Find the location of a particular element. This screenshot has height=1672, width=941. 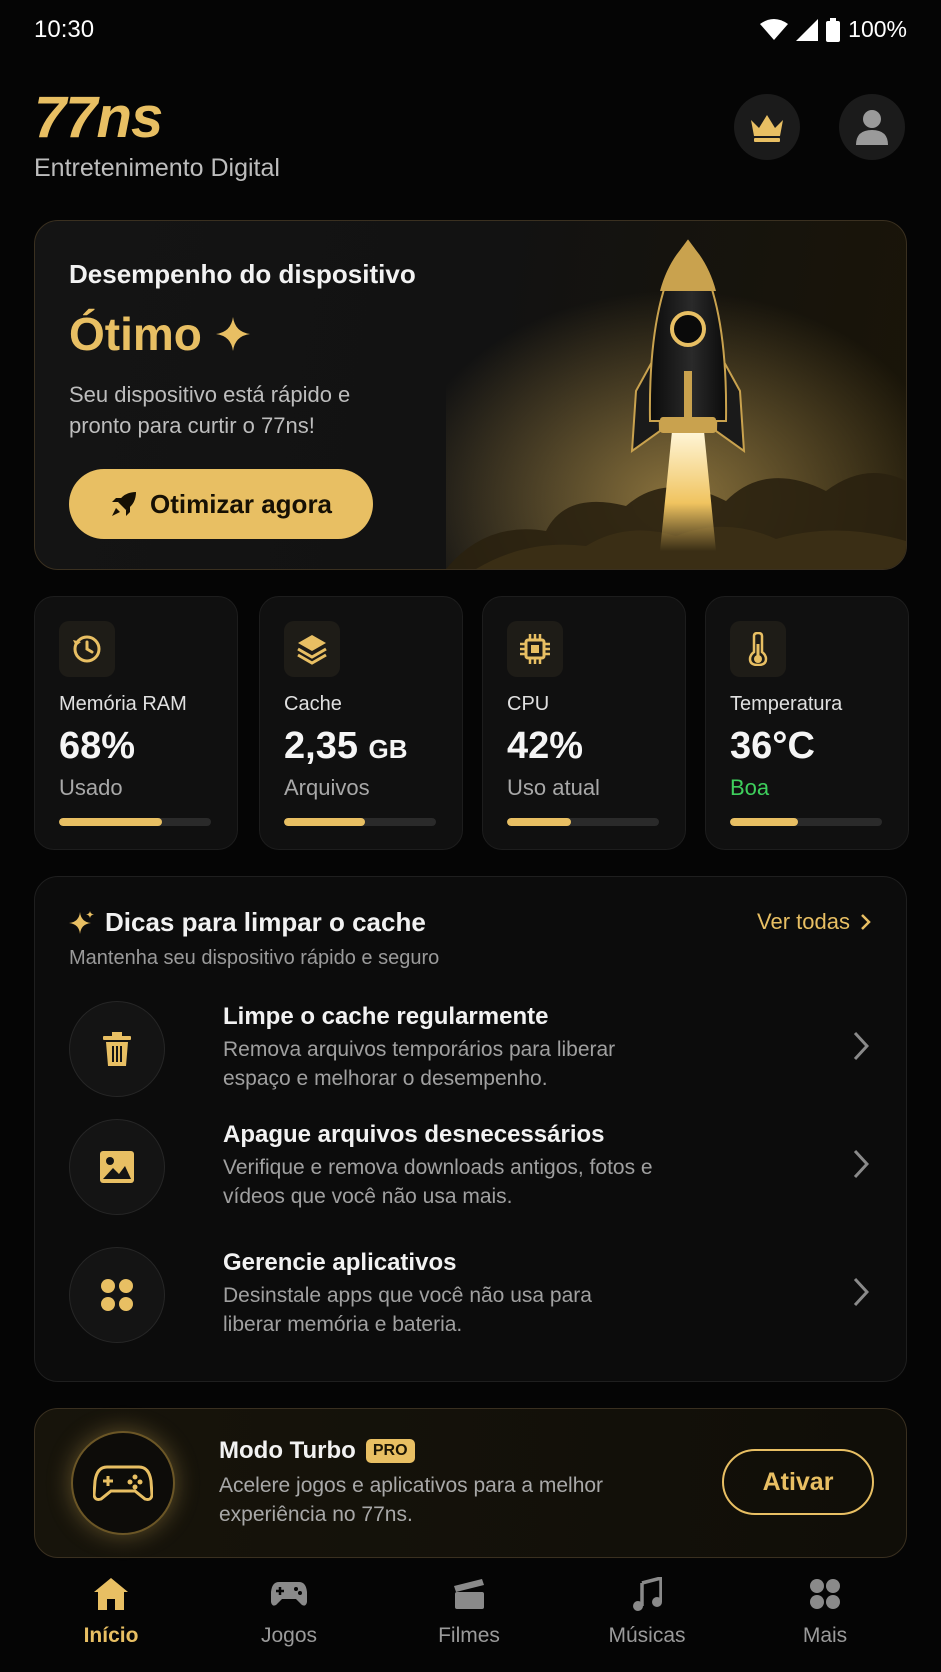

nav-item-musicas: Músicas is located at coordinates (647, 1611).